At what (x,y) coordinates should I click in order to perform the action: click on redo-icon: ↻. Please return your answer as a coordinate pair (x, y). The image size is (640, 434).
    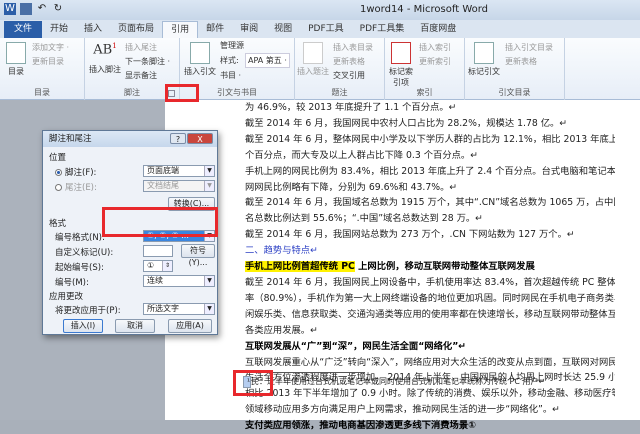
    Looking at the image, I should click on (58, 9).